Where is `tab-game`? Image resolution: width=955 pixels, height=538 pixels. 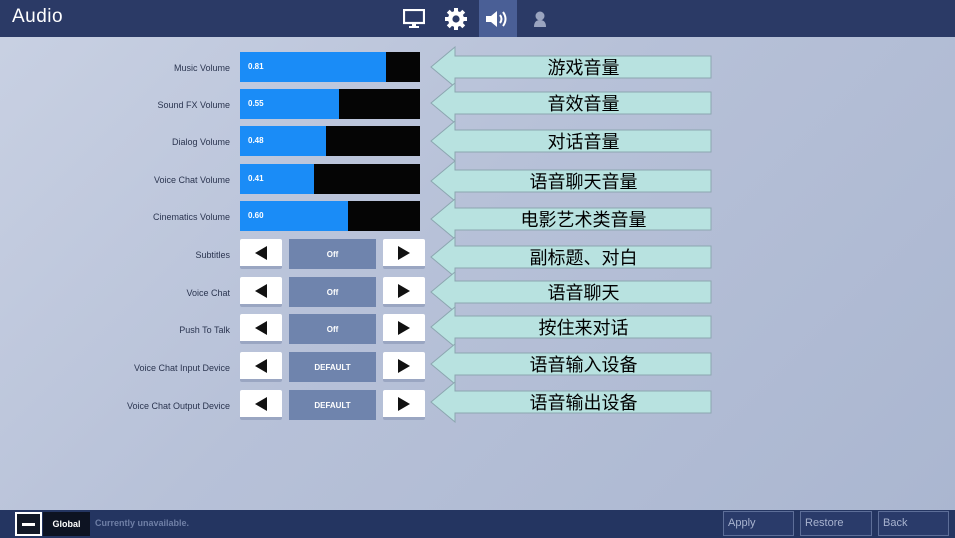 tab-game is located at coordinates (456, 18).